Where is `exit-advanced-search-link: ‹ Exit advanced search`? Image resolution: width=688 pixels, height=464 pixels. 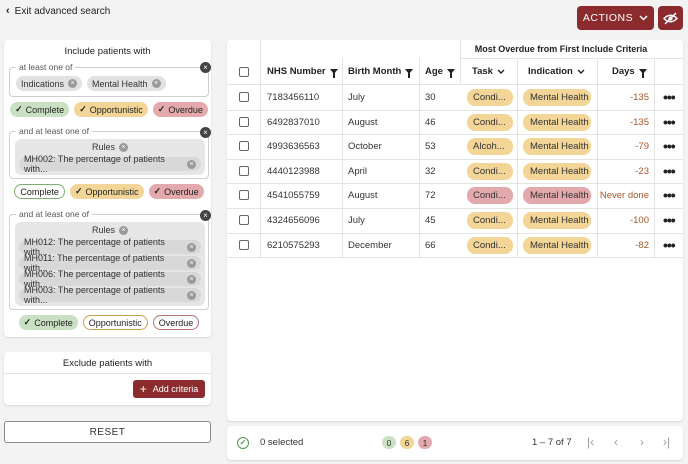 exit-advanced-search-link: ‹ Exit advanced search is located at coordinates (58, 11).